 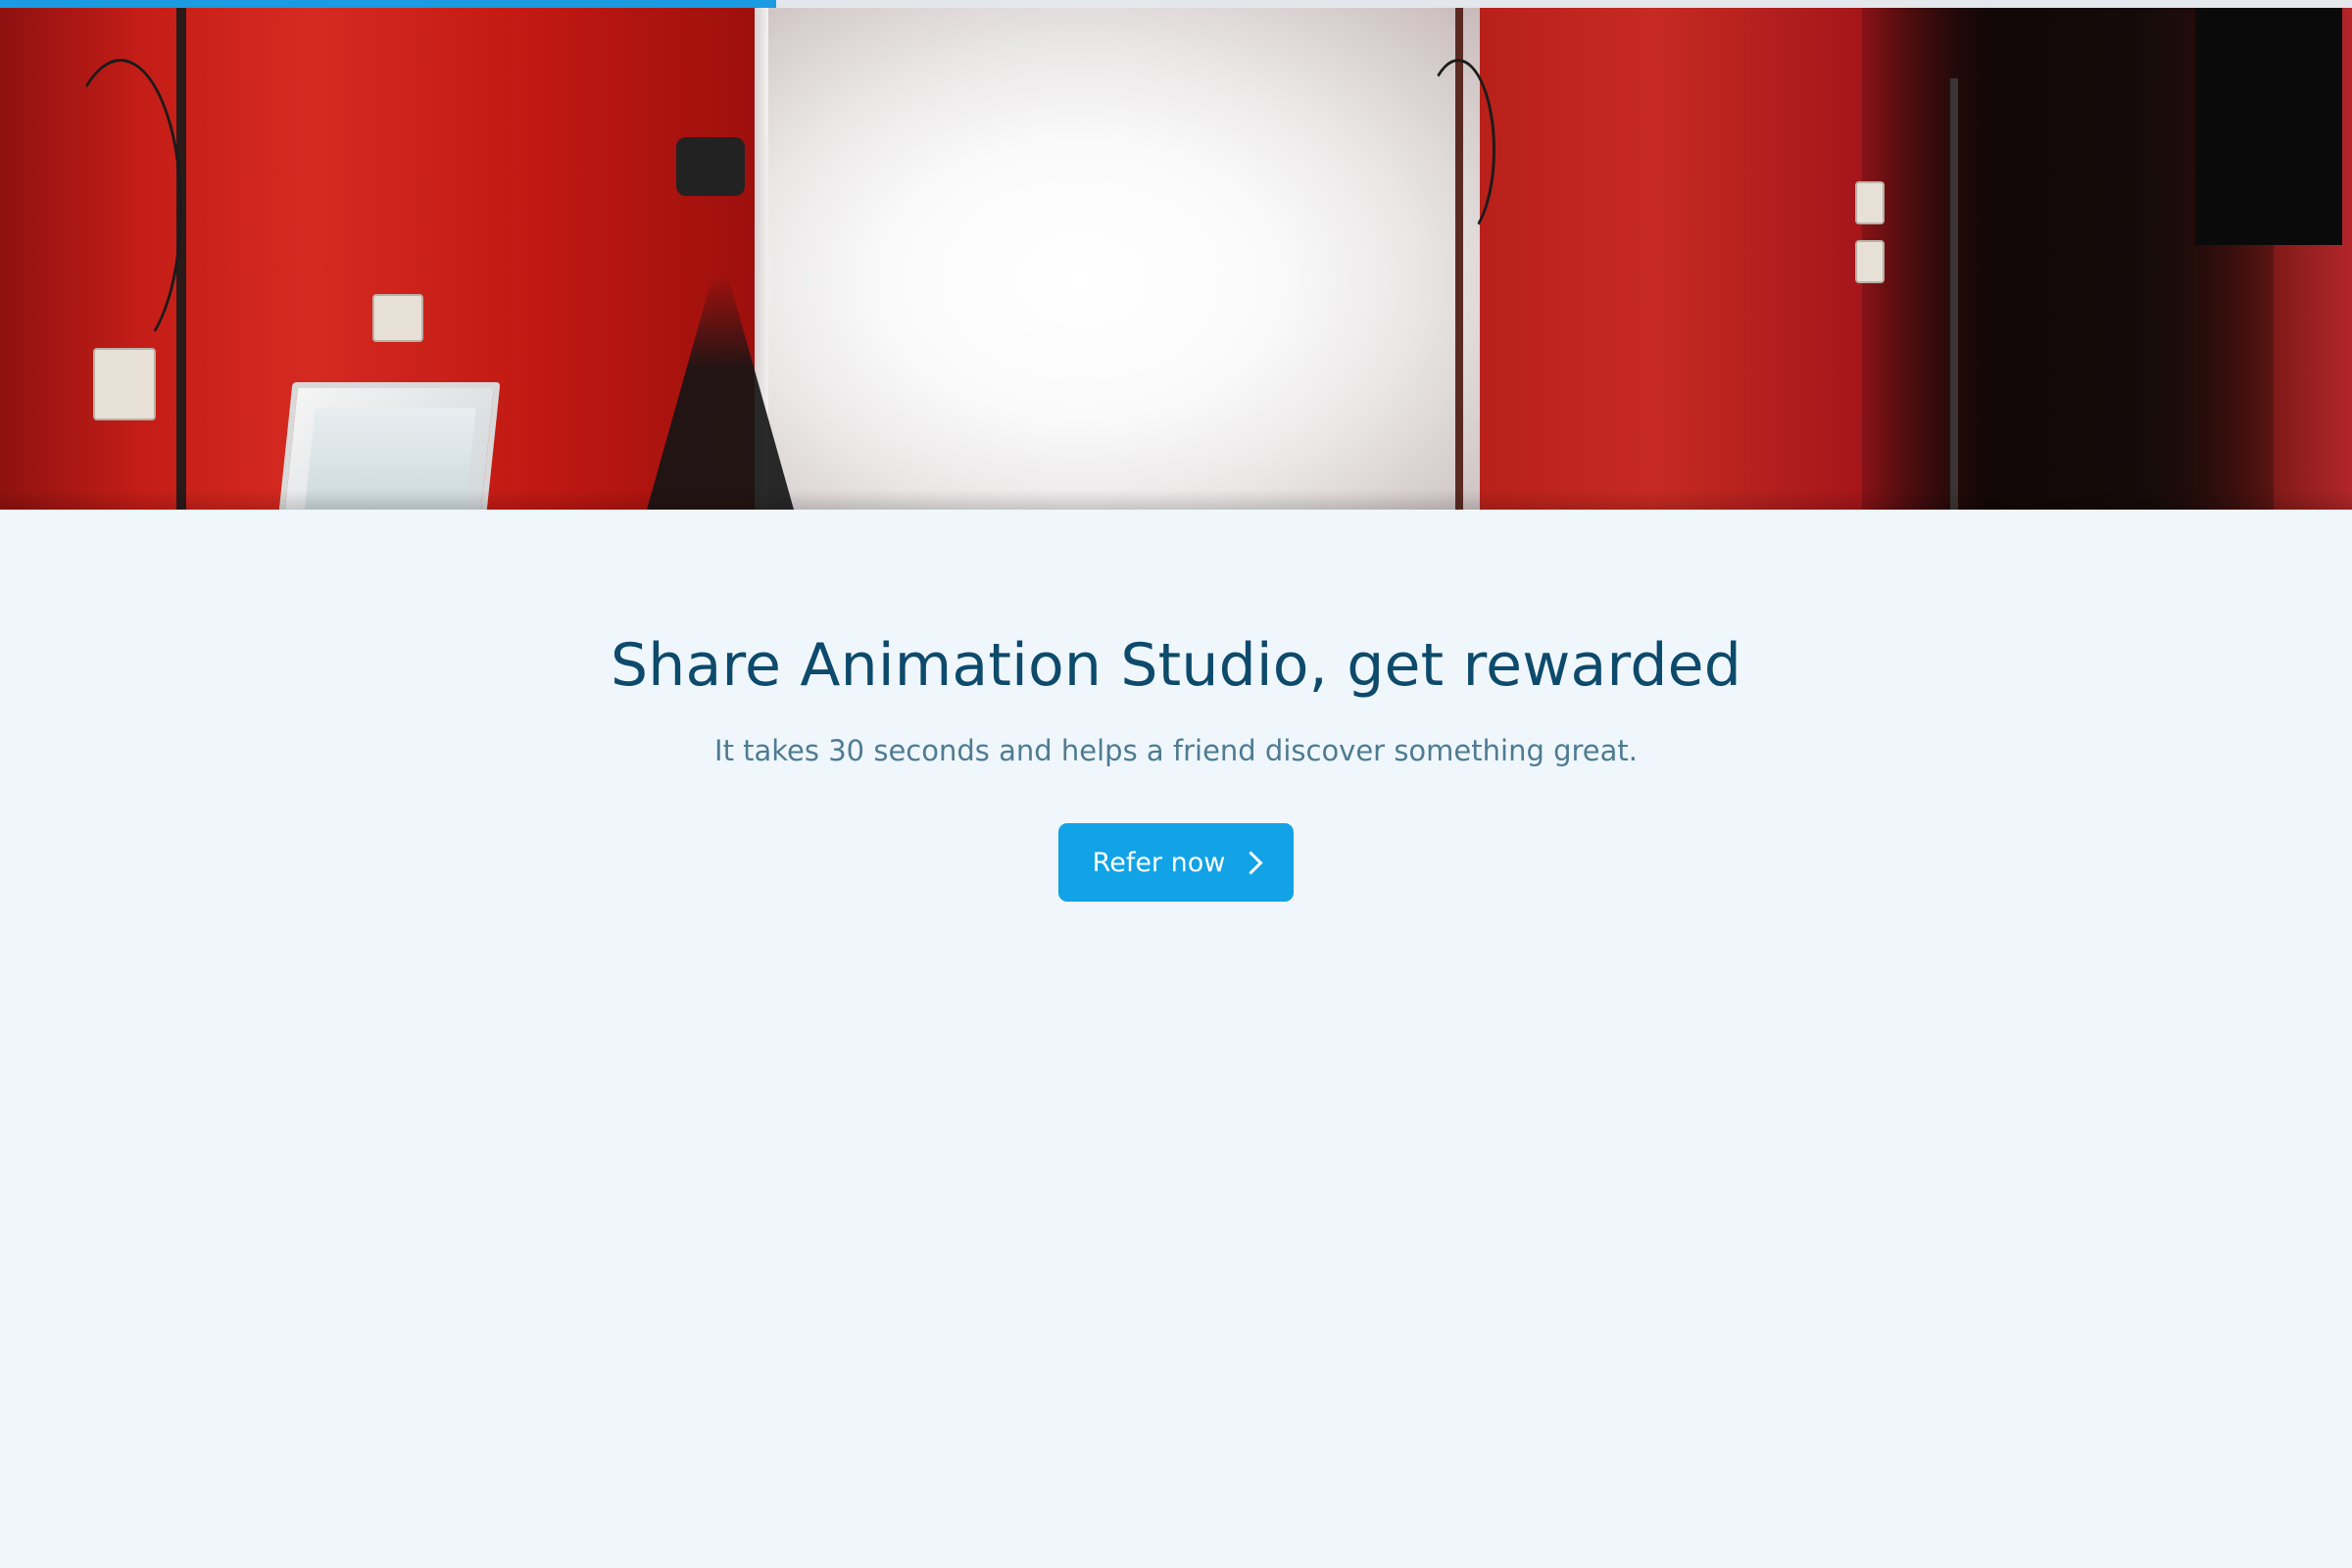 I want to click on progress-bar-fill, so click(x=388, y=4).